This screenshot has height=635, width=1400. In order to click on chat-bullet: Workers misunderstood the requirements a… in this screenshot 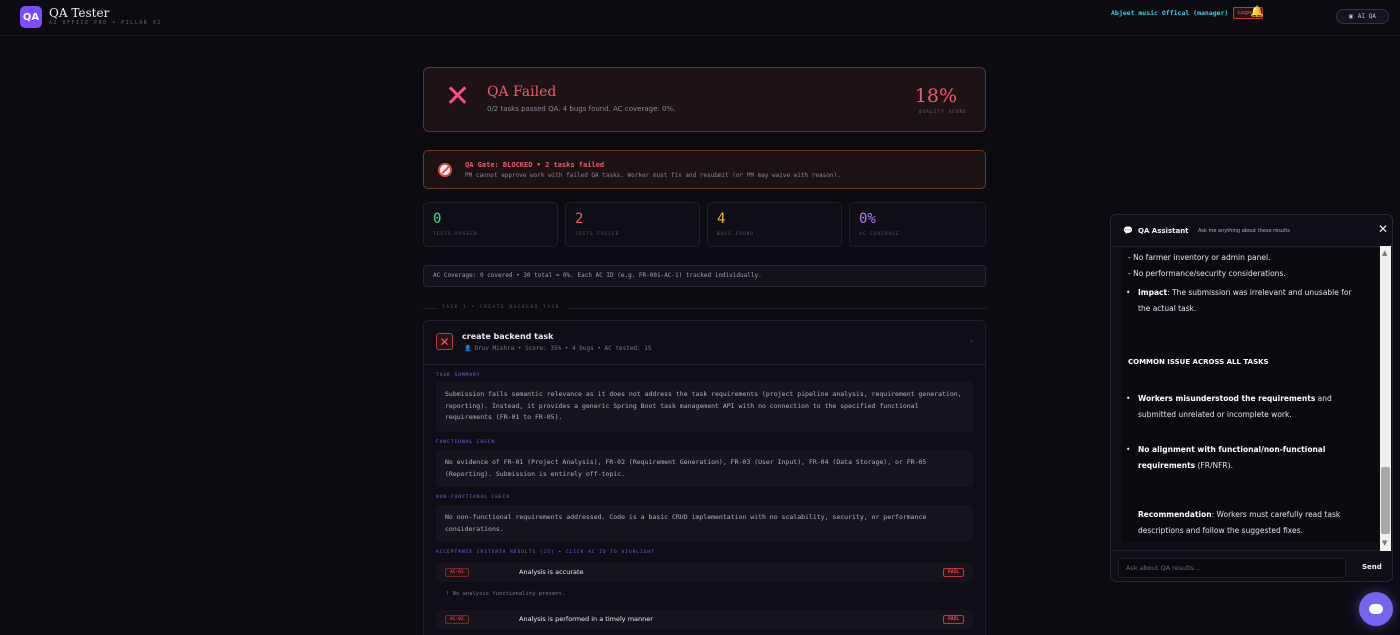, I will do `click(1247, 406)`.